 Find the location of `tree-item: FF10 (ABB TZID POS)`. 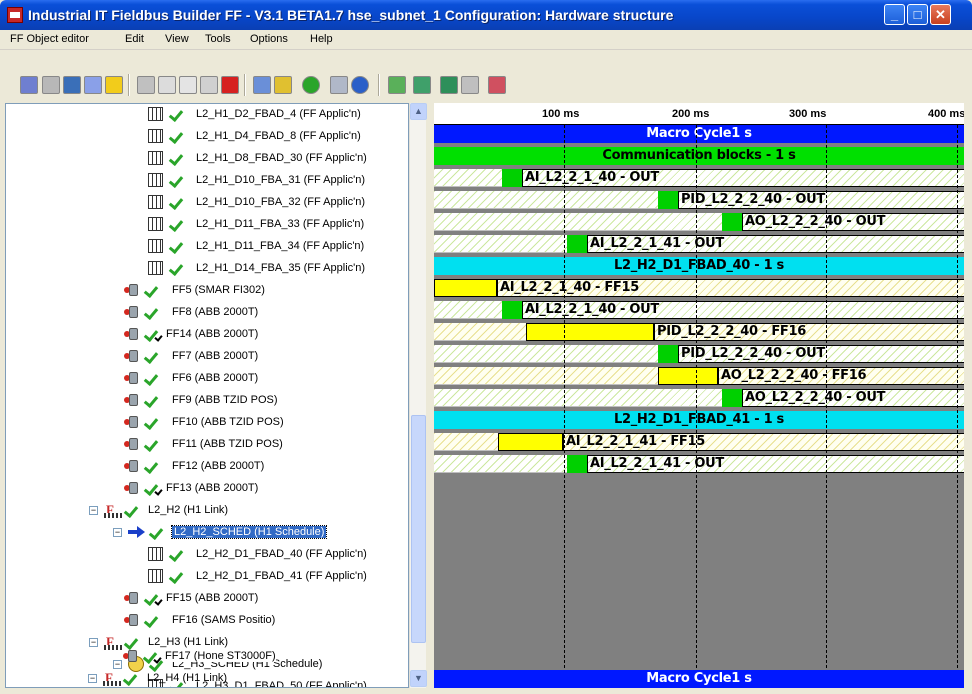

tree-item: FF10 (ABB TZID POS) is located at coordinates (206, 423).